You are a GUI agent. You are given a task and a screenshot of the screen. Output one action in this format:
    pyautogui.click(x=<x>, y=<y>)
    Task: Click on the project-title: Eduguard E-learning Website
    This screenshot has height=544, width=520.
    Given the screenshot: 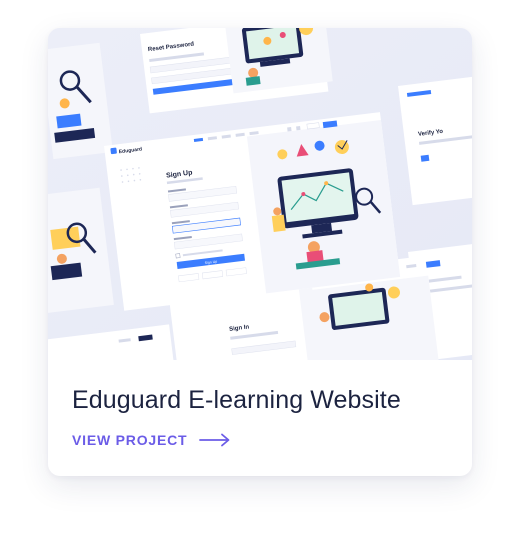 What is the action you would take?
    pyautogui.click(x=236, y=400)
    